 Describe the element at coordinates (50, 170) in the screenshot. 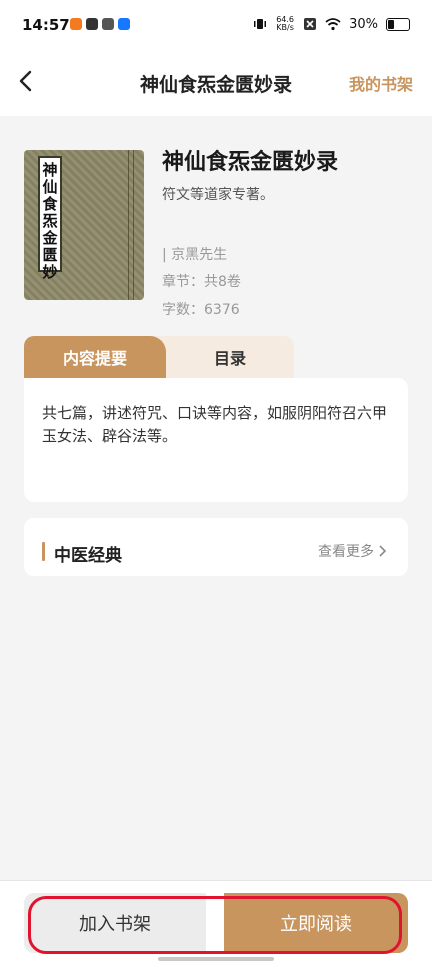

I see `cover-char: 神` at that location.